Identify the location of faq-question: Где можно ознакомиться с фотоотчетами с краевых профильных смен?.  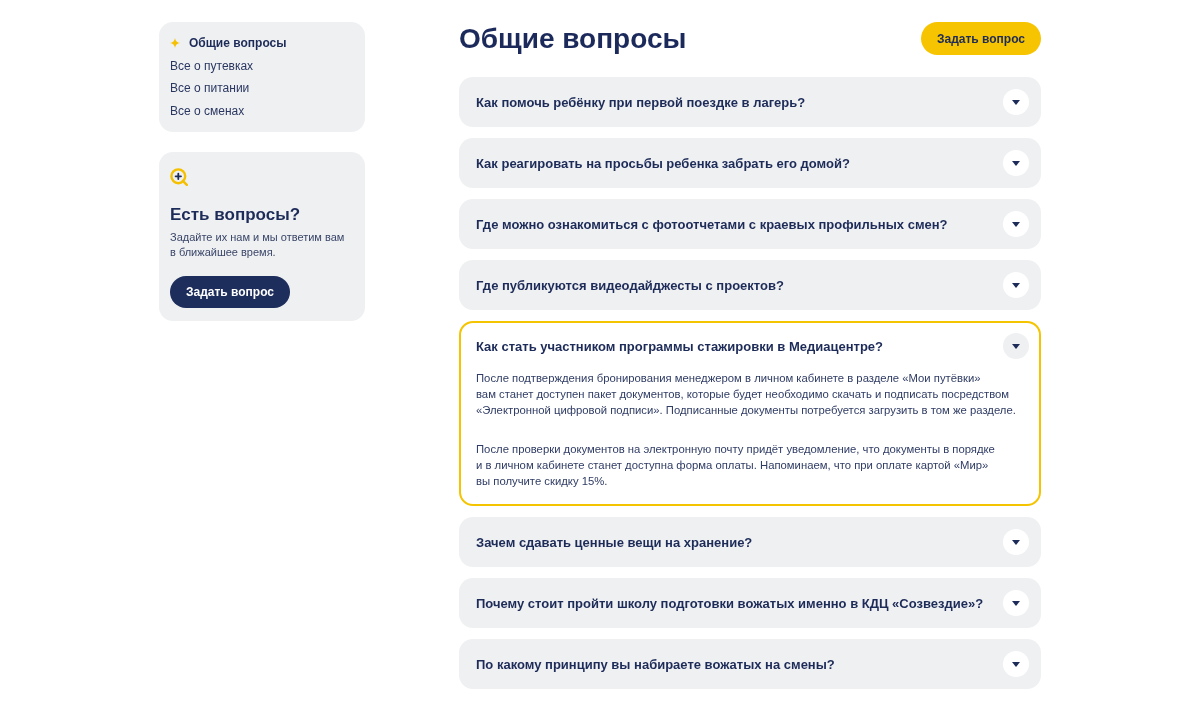
(712, 224).